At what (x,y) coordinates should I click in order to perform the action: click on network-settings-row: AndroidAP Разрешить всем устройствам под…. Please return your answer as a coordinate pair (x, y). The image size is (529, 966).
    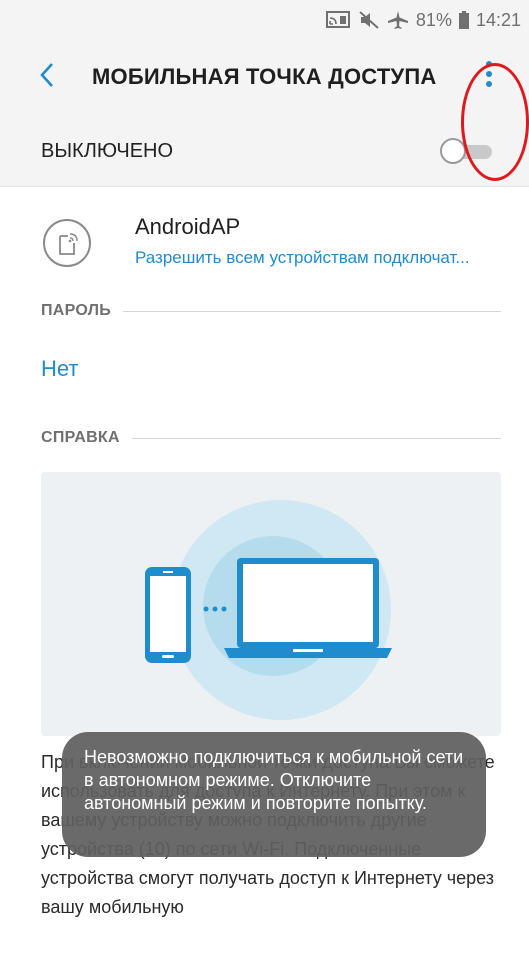
    Looking at the image, I should click on (264, 233).